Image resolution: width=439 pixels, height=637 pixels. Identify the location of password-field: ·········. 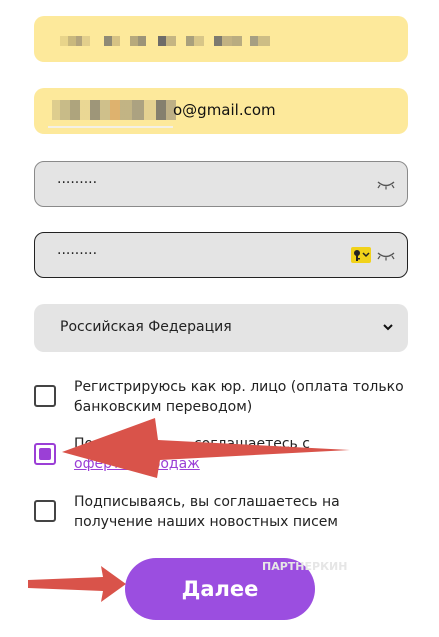
(221, 184).